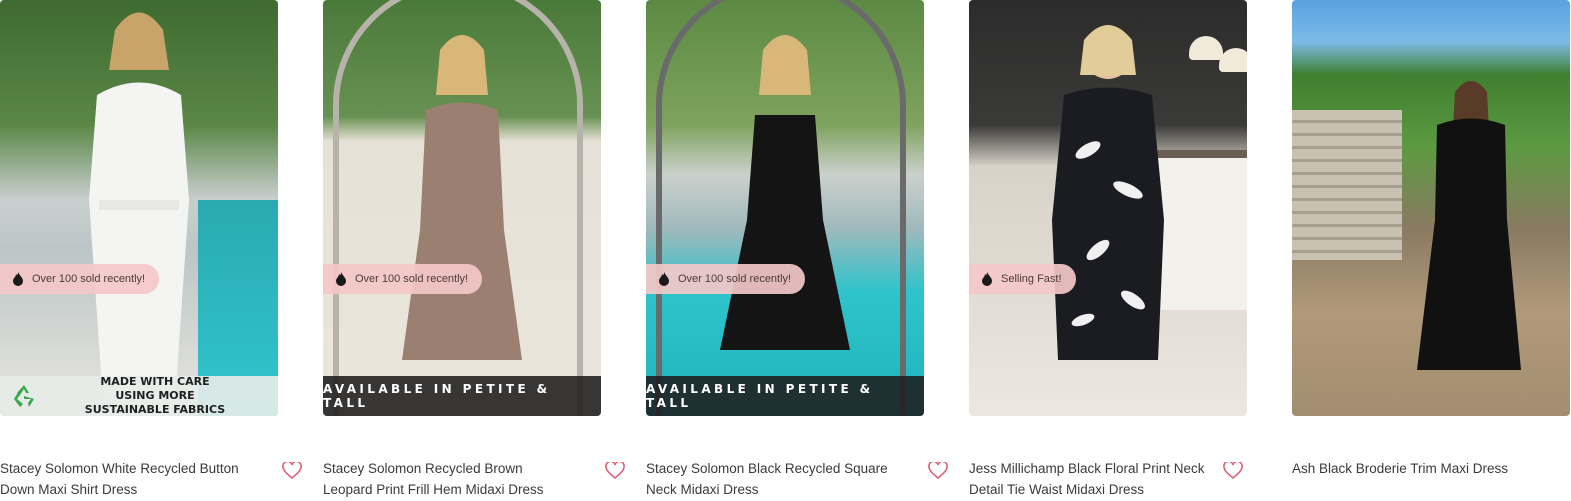  I want to click on product-image, so click(1431, 208).